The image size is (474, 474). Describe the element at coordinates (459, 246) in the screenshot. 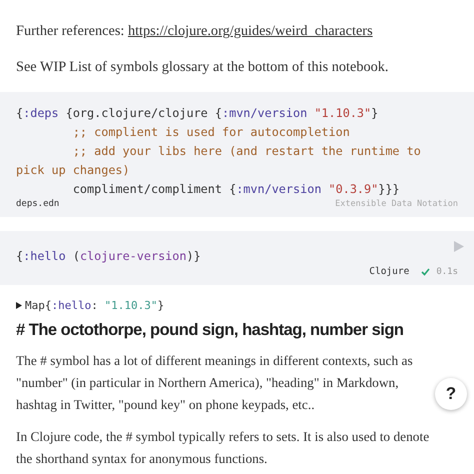

I see `play-icon` at that location.